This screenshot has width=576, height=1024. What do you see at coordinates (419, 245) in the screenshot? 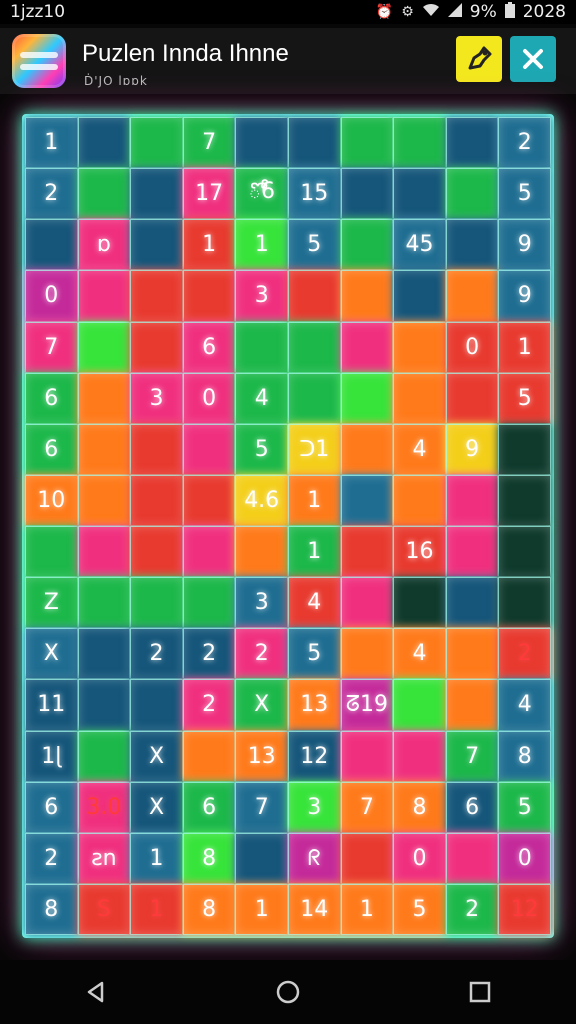
I see `board-cell: 45` at bounding box center [419, 245].